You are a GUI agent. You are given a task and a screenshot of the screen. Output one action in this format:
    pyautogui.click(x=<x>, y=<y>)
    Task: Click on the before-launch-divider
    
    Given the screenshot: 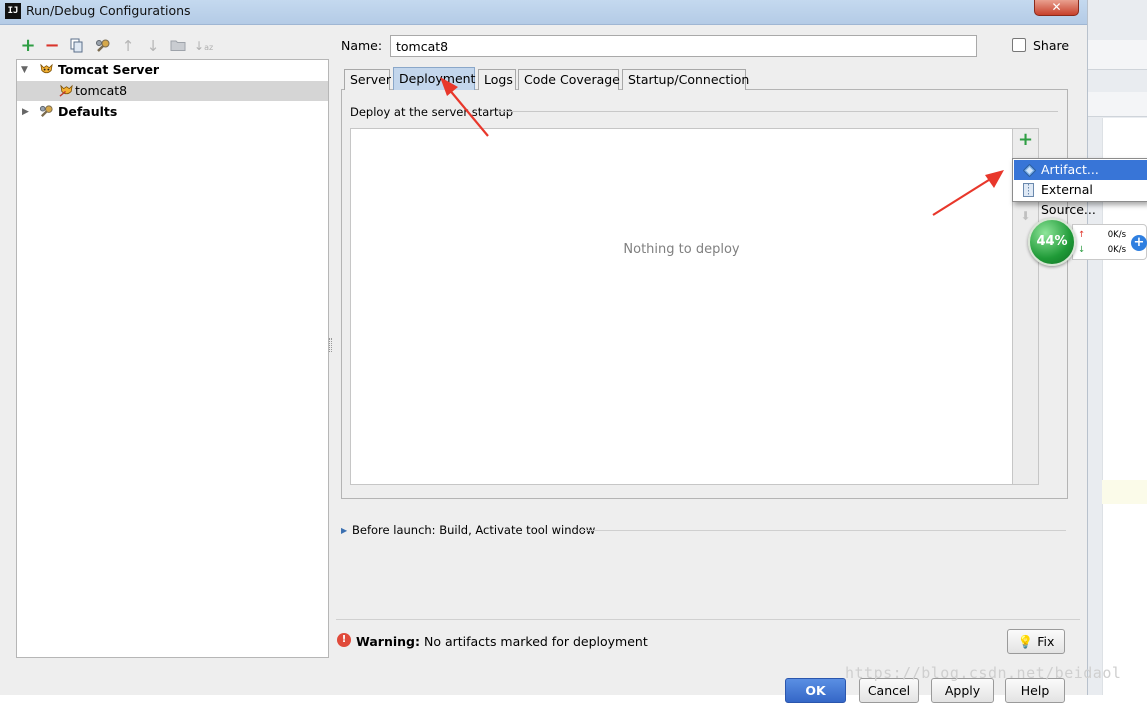 What is the action you would take?
    pyautogui.click(x=823, y=530)
    